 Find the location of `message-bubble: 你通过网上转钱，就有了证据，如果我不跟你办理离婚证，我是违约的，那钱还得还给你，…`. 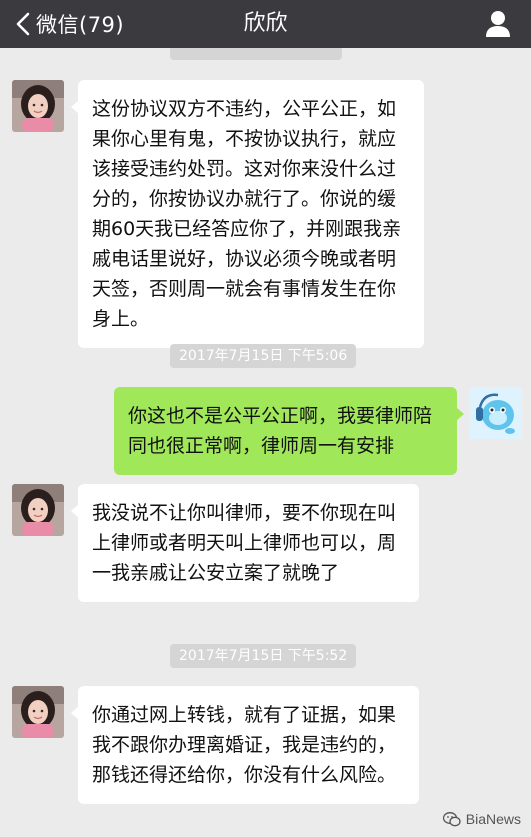

message-bubble: 你通过网上转钱，就有了证据，如果我不跟你办理离婚证，我是违约的，那钱还得还给你，… is located at coordinates (245, 745).